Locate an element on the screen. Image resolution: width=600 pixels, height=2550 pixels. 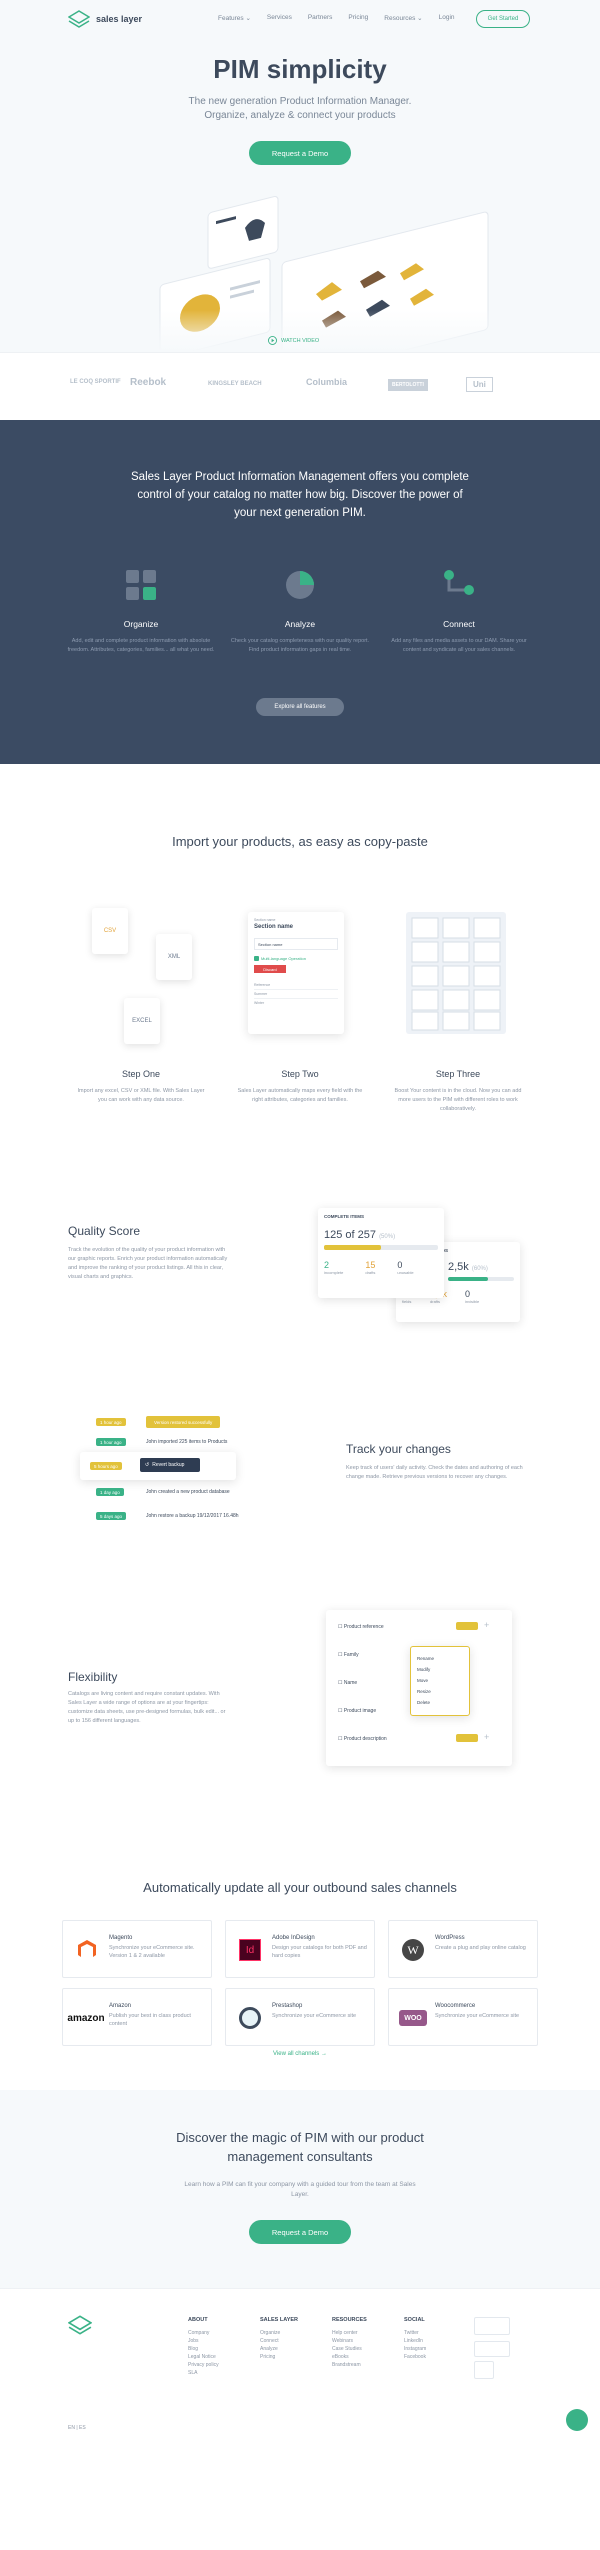
prestashop-icon is located at coordinates (250, 2018).